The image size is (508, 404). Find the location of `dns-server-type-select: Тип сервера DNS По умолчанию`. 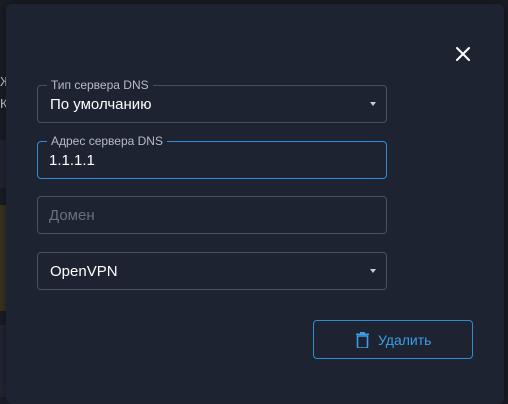

dns-server-type-select: Тип сервера DNS По умолчанию is located at coordinates (212, 100).